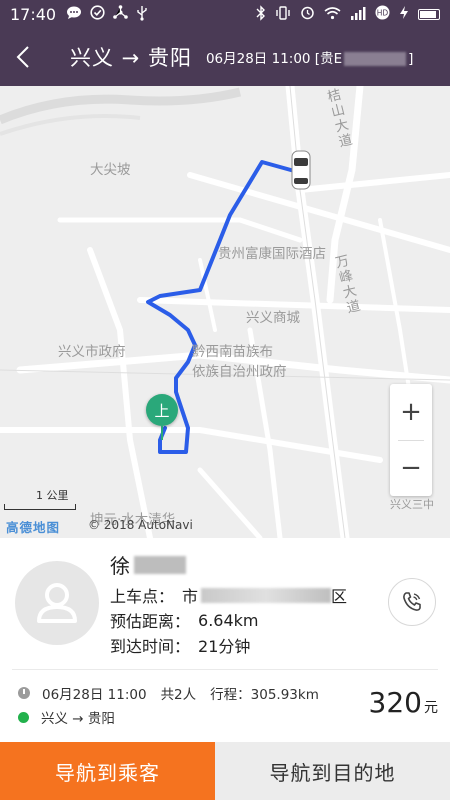 The height and width of the screenshot is (800, 450). I want to click on back-button, so click(23, 57).